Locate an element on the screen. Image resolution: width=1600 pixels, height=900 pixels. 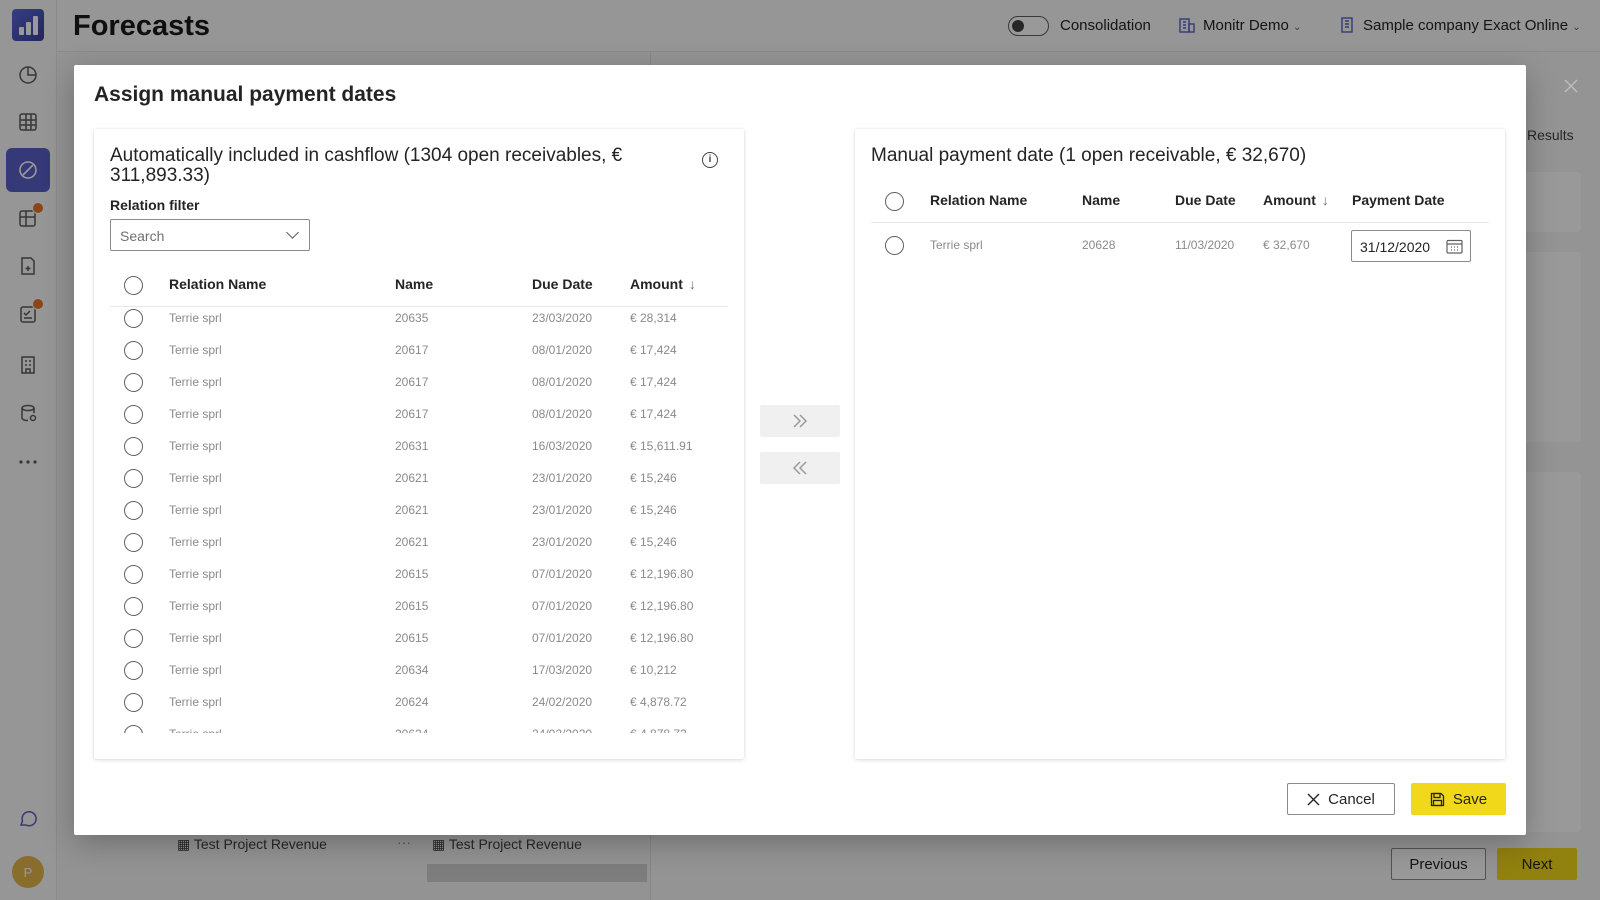
amount-cell: € 10,212 is located at coordinates (653, 670).